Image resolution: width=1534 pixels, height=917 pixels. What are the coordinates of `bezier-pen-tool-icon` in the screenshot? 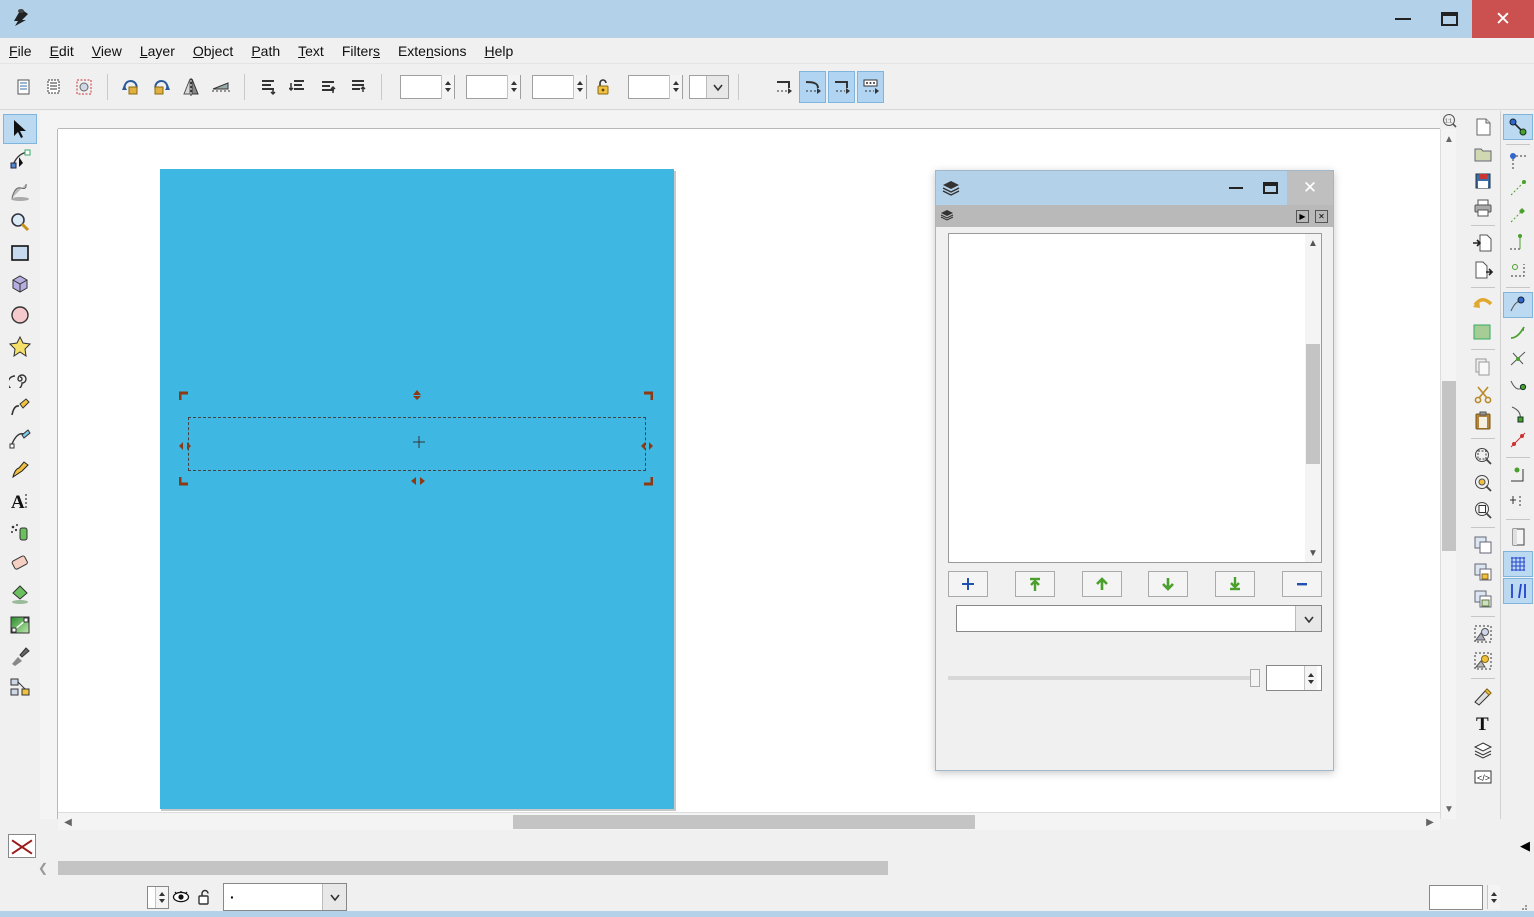 It's located at (20, 439).